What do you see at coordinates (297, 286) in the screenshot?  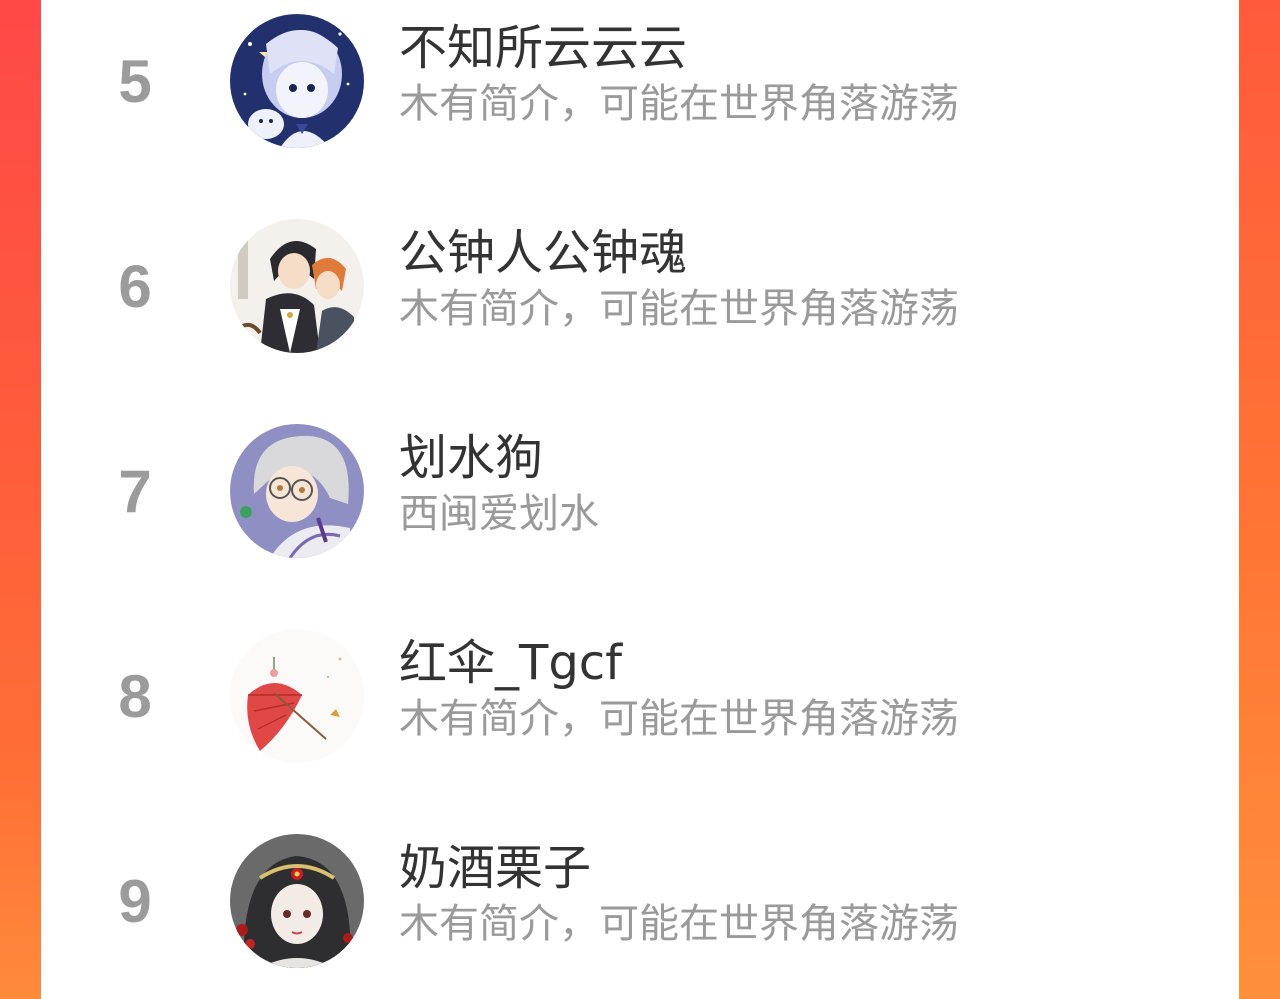 I see `anime-couple-avatar-icon` at bounding box center [297, 286].